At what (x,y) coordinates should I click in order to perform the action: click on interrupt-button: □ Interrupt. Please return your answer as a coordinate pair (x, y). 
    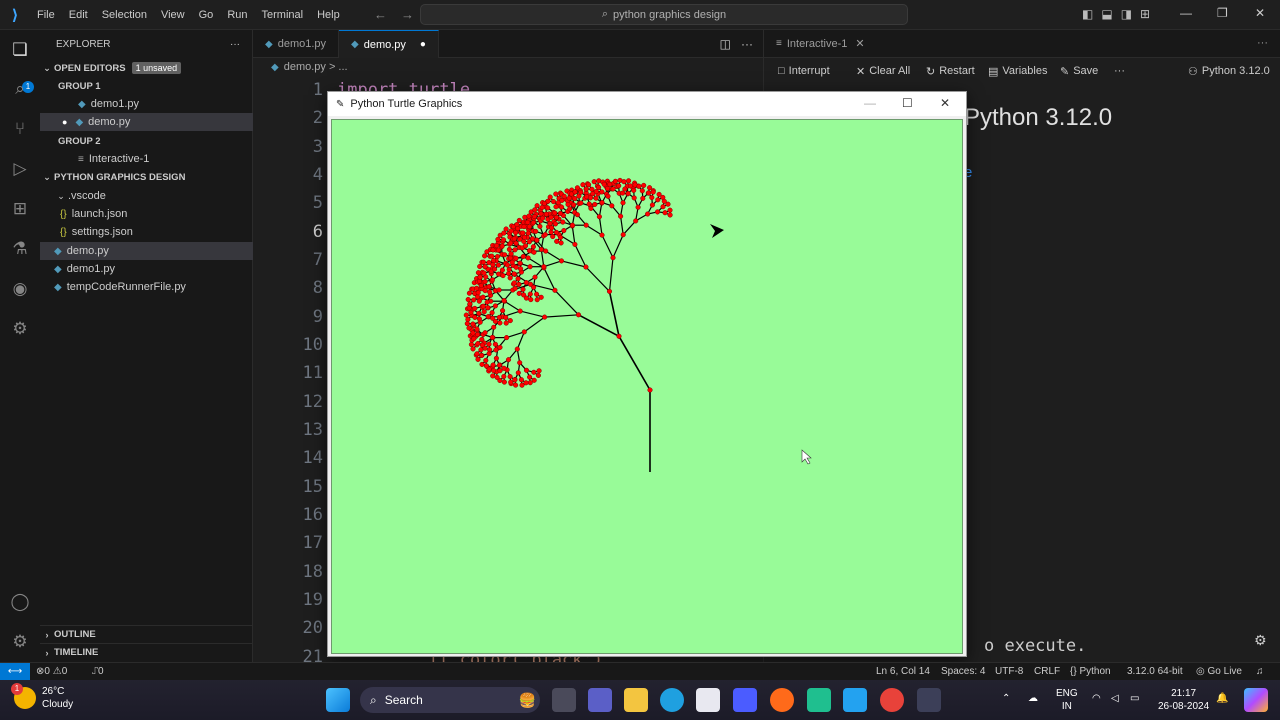
    Looking at the image, I should click on (804, 71).